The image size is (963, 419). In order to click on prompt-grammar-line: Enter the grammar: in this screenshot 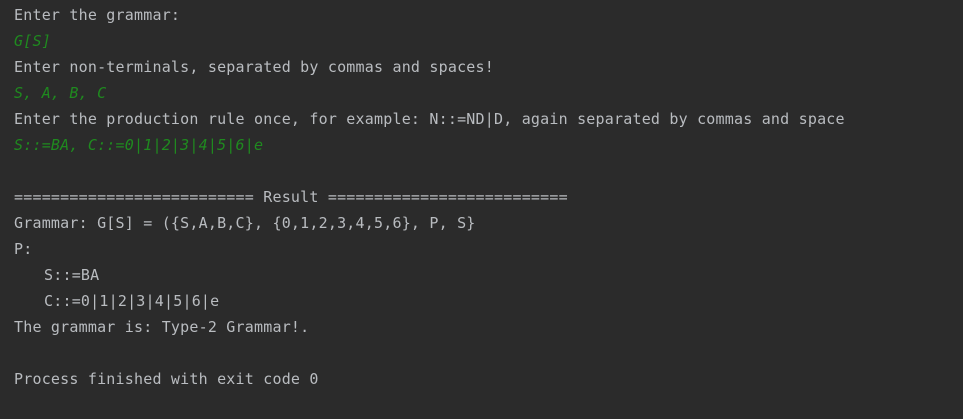, I will do `click(97, 15)`.